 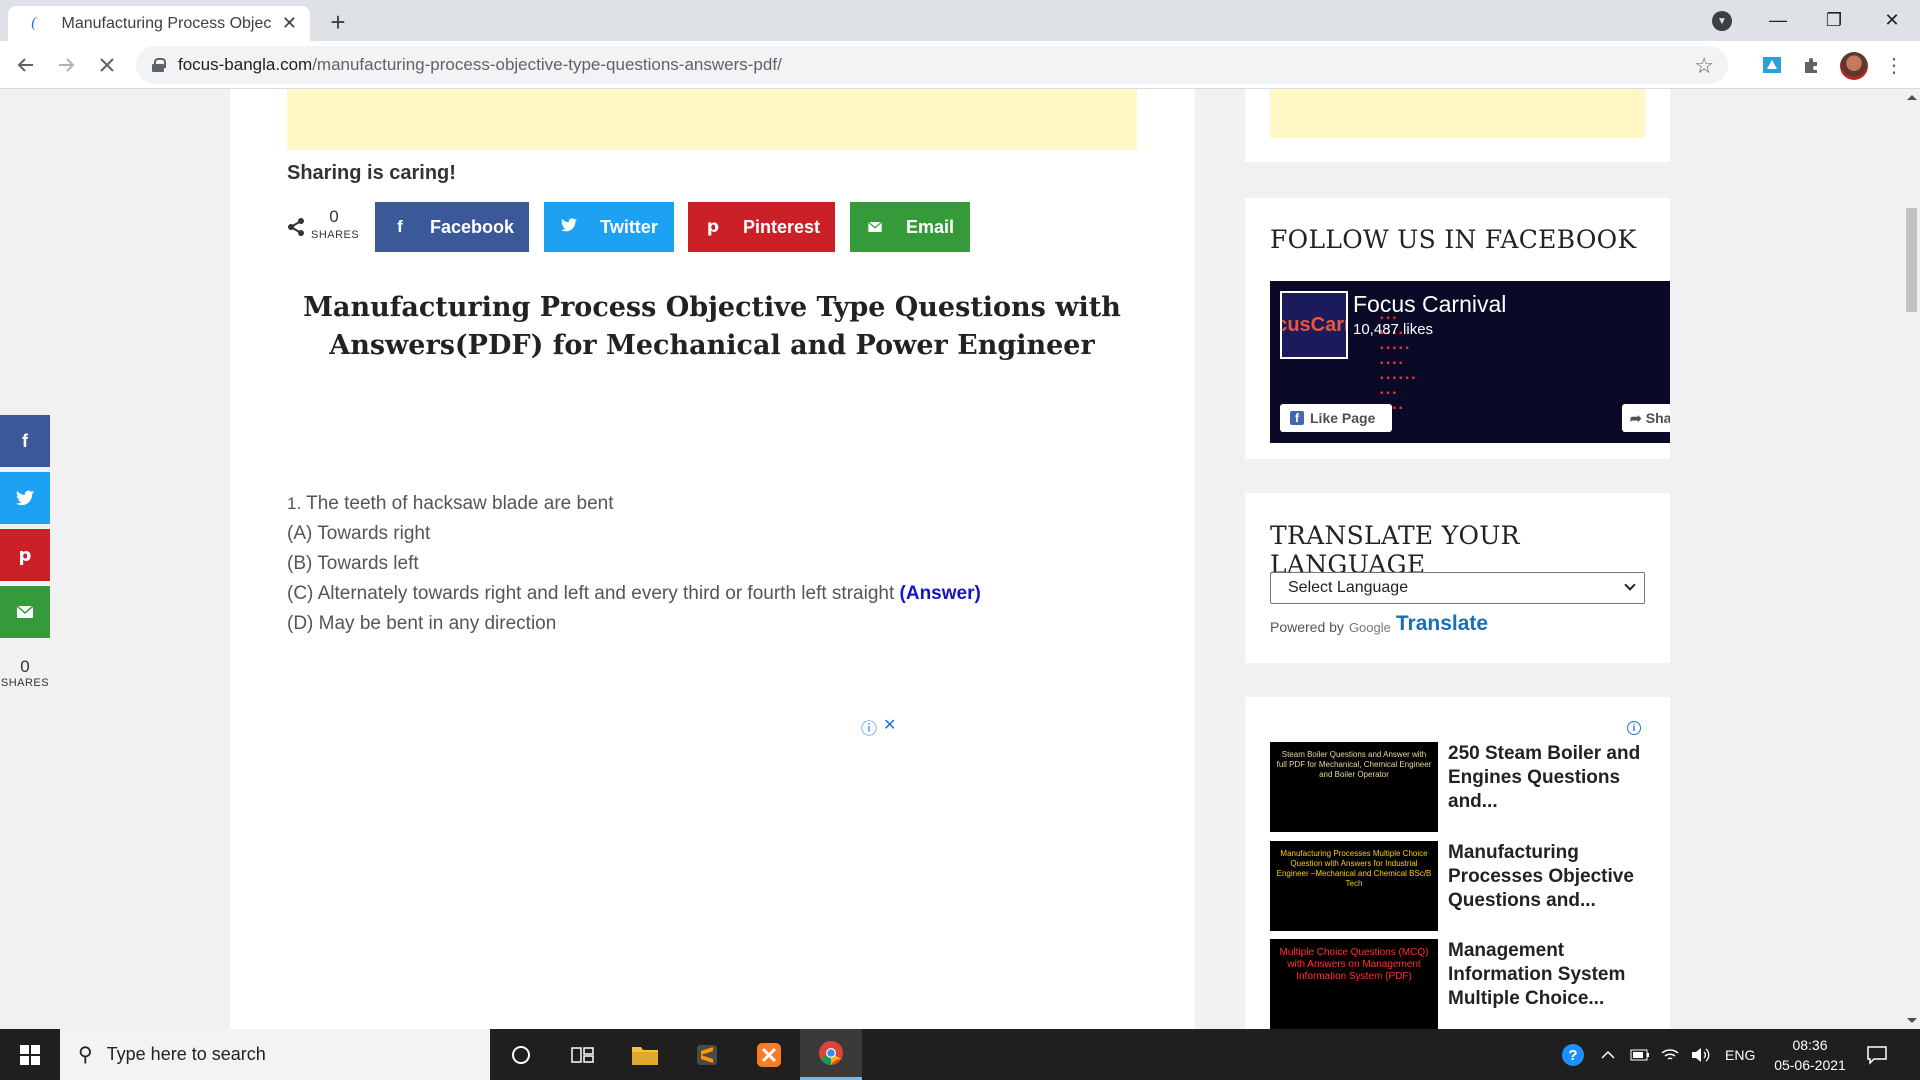 What do you see at coordinates (1457, 125) in the screenshot?
I see `sidebar-ad-widget` at bounding box center [1457, 125].